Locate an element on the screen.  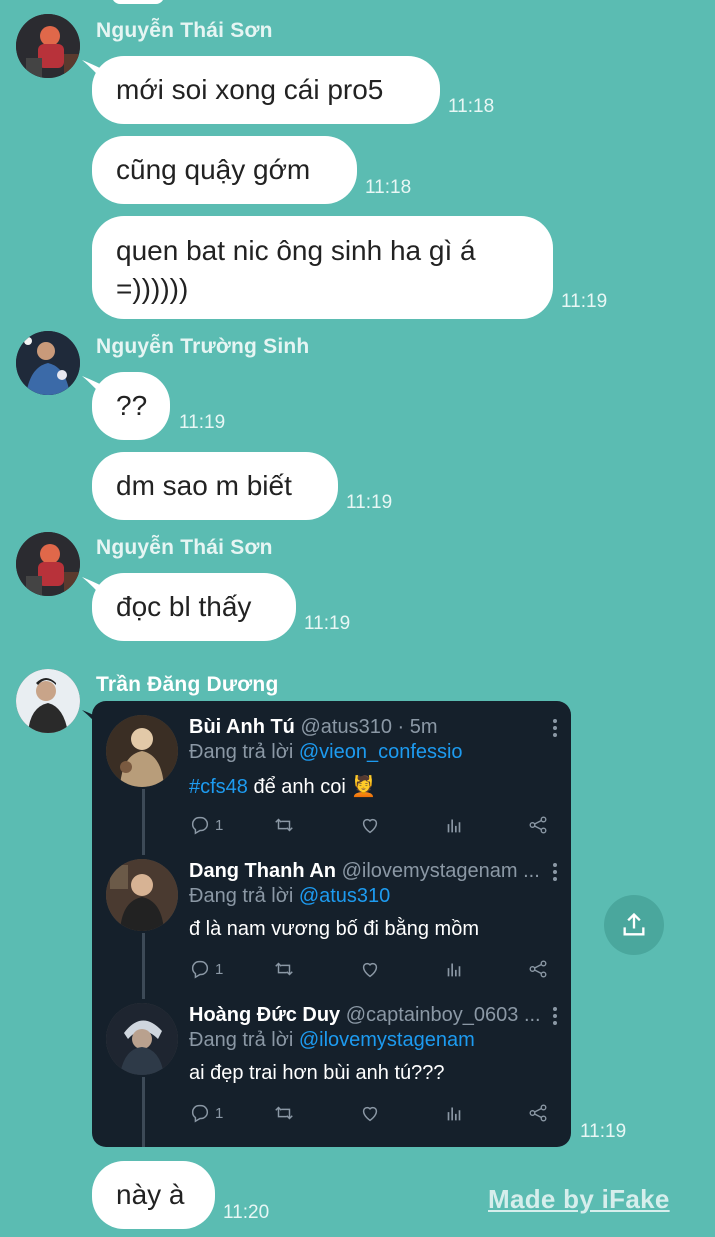
mention-link: @vieon_confessio is located at coordinates (381, 752).